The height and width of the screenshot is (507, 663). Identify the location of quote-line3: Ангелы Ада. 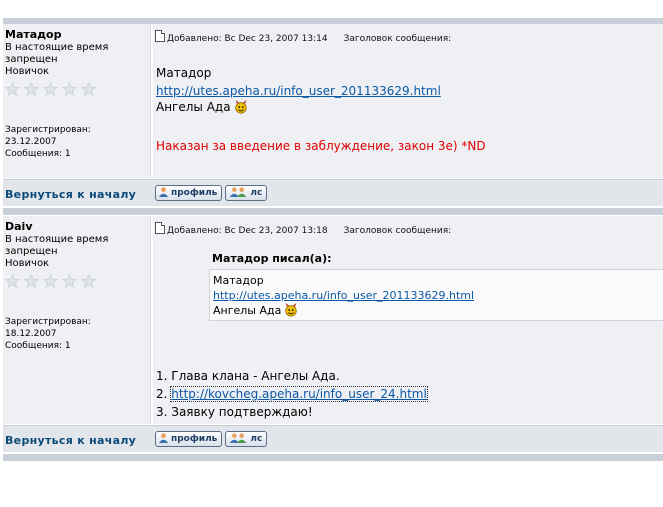
(247, 310).